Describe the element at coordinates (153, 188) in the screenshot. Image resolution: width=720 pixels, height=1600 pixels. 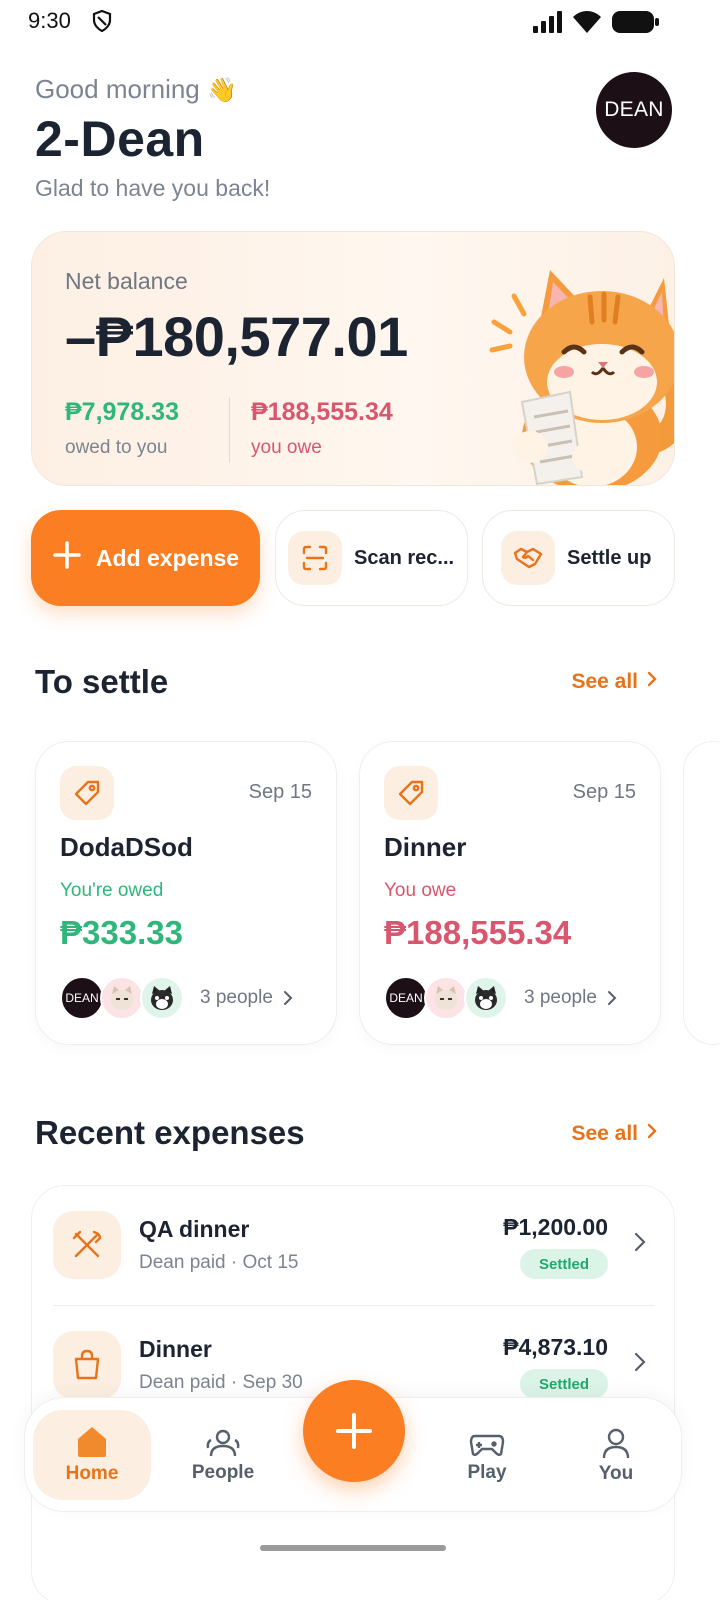
I see `subtitle: Glad to have you back!` at that location.